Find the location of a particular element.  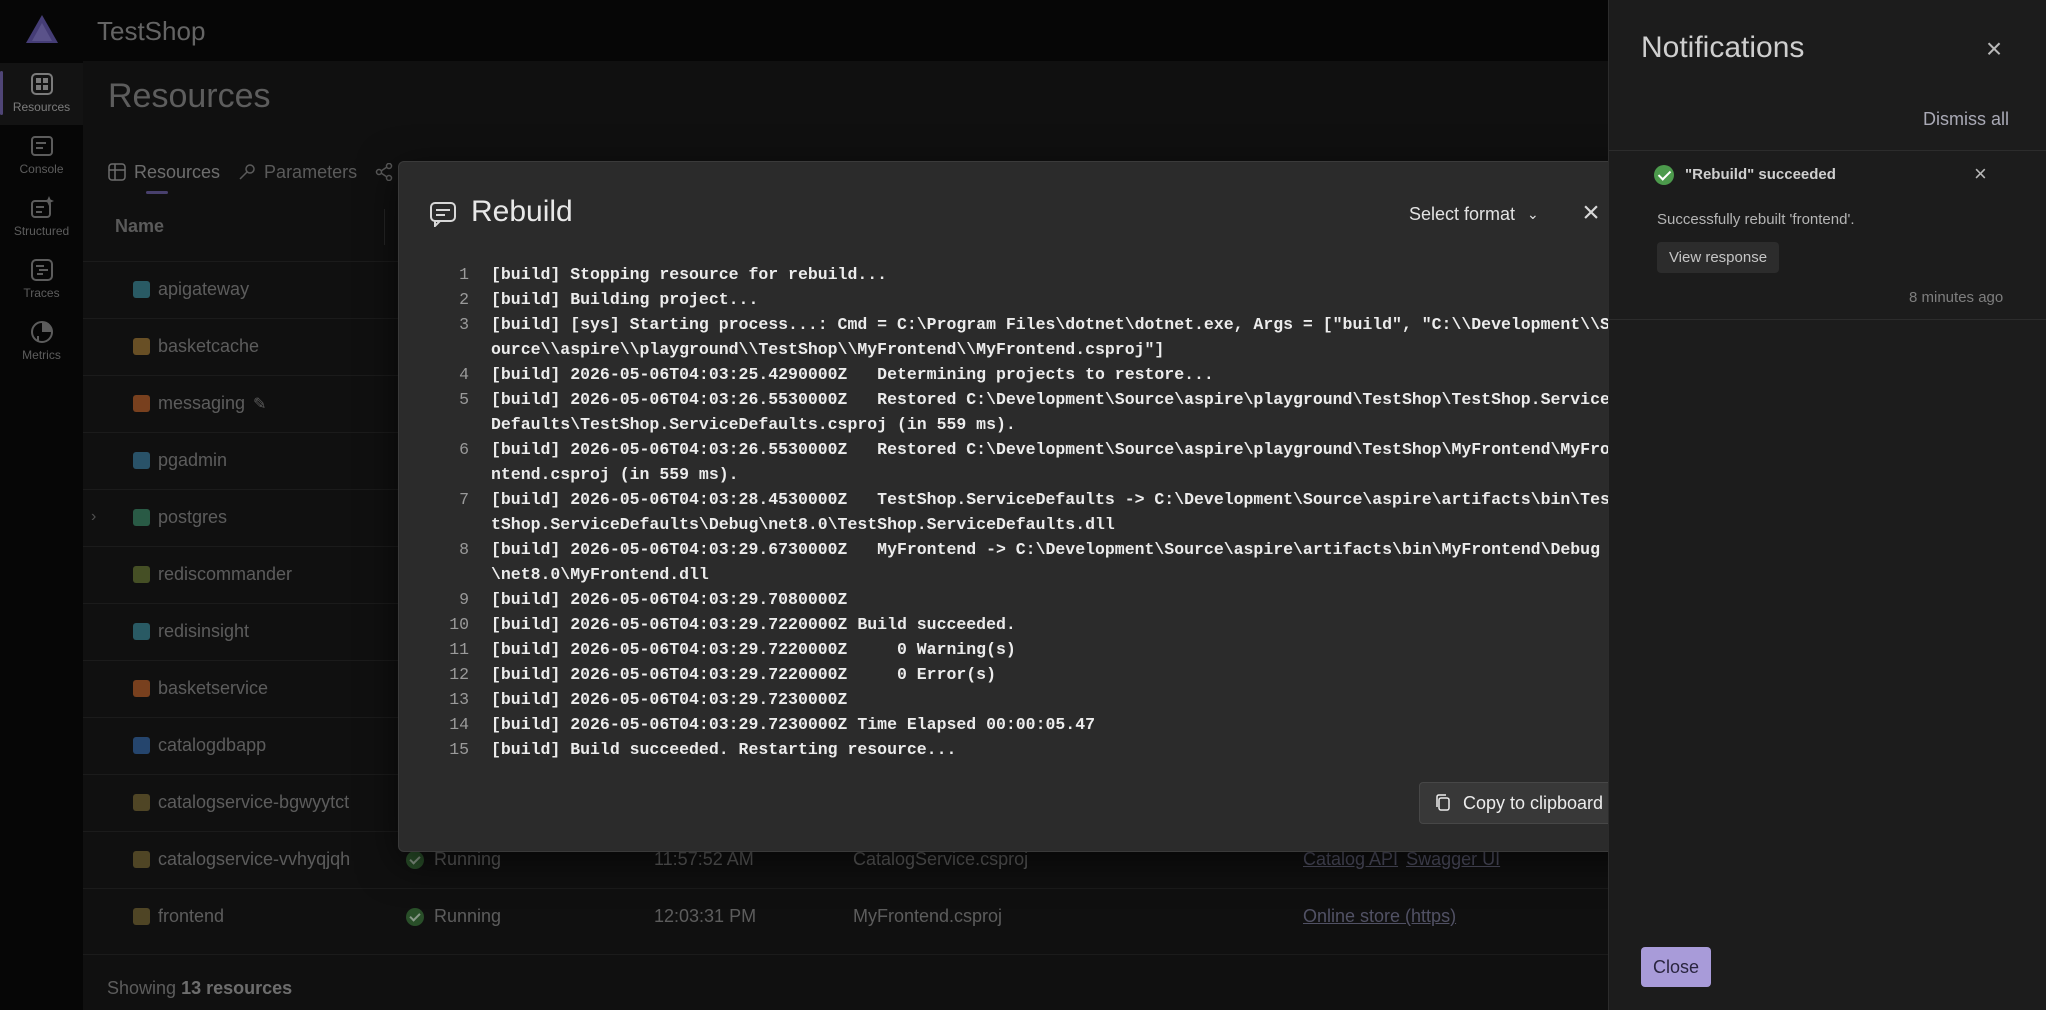

dismiss-all-button: Dismiss all is located at coordinates (1966, 119).